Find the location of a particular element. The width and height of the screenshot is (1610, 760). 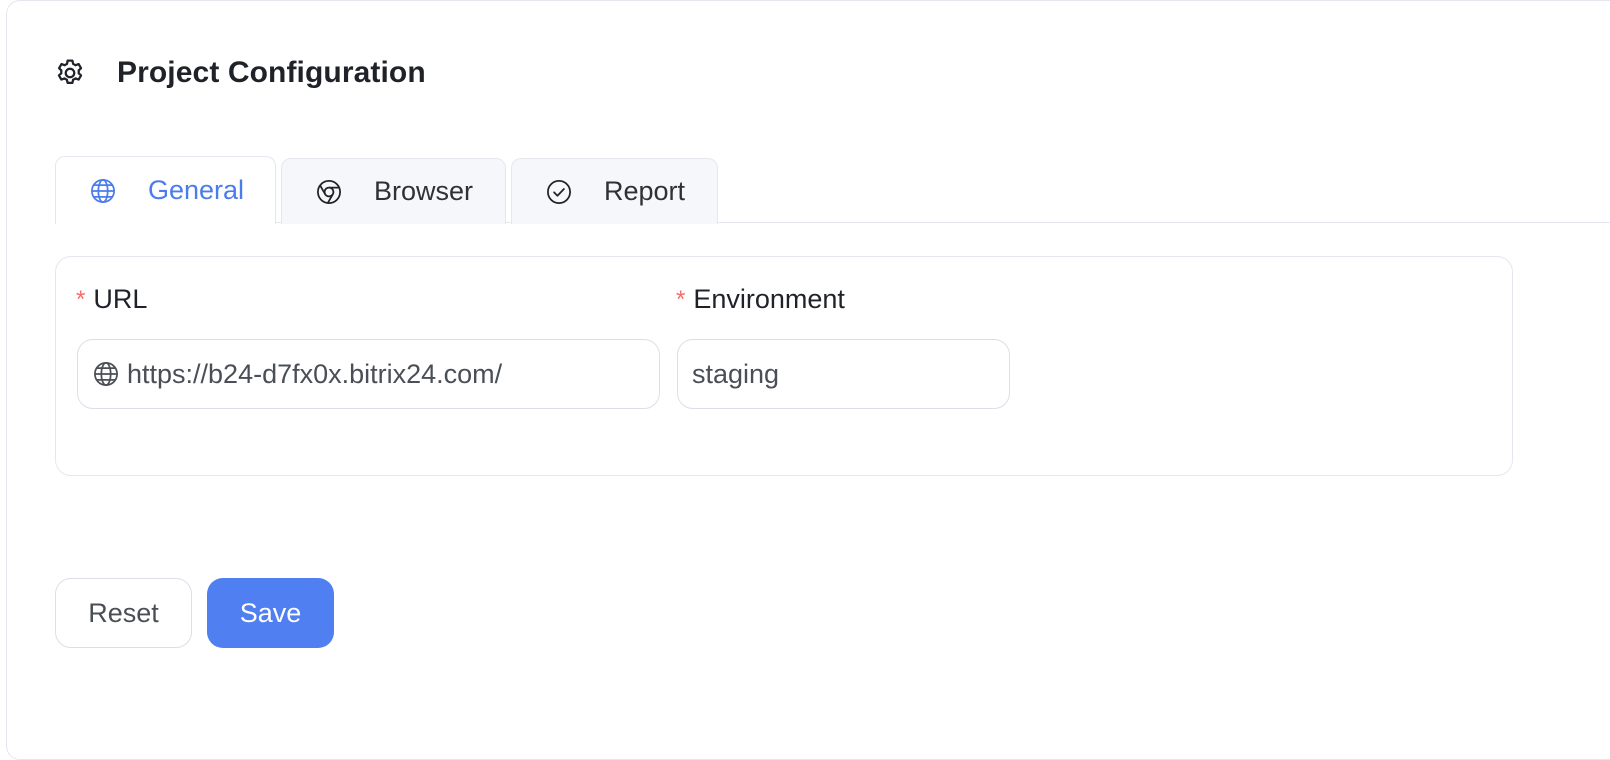

reset-button: Reset is located at coordinates (123, 613).